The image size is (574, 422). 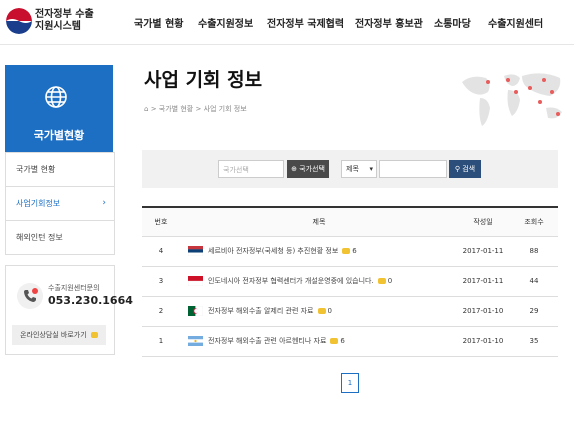 What do you see at coordinates (251, 169) in the screenshot?
I see `country-input: 국가선택` at bounding box center [251, 169].